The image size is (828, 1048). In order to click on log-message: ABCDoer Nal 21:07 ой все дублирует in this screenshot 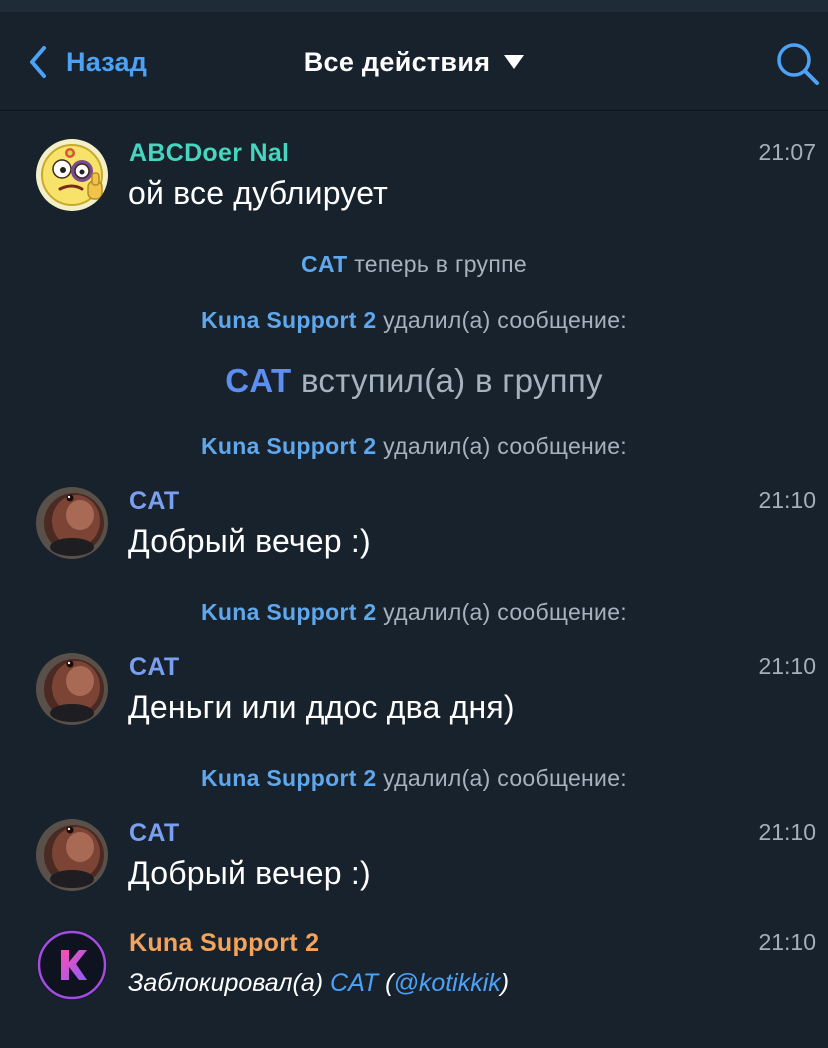, I will do `click(414, 179)`.